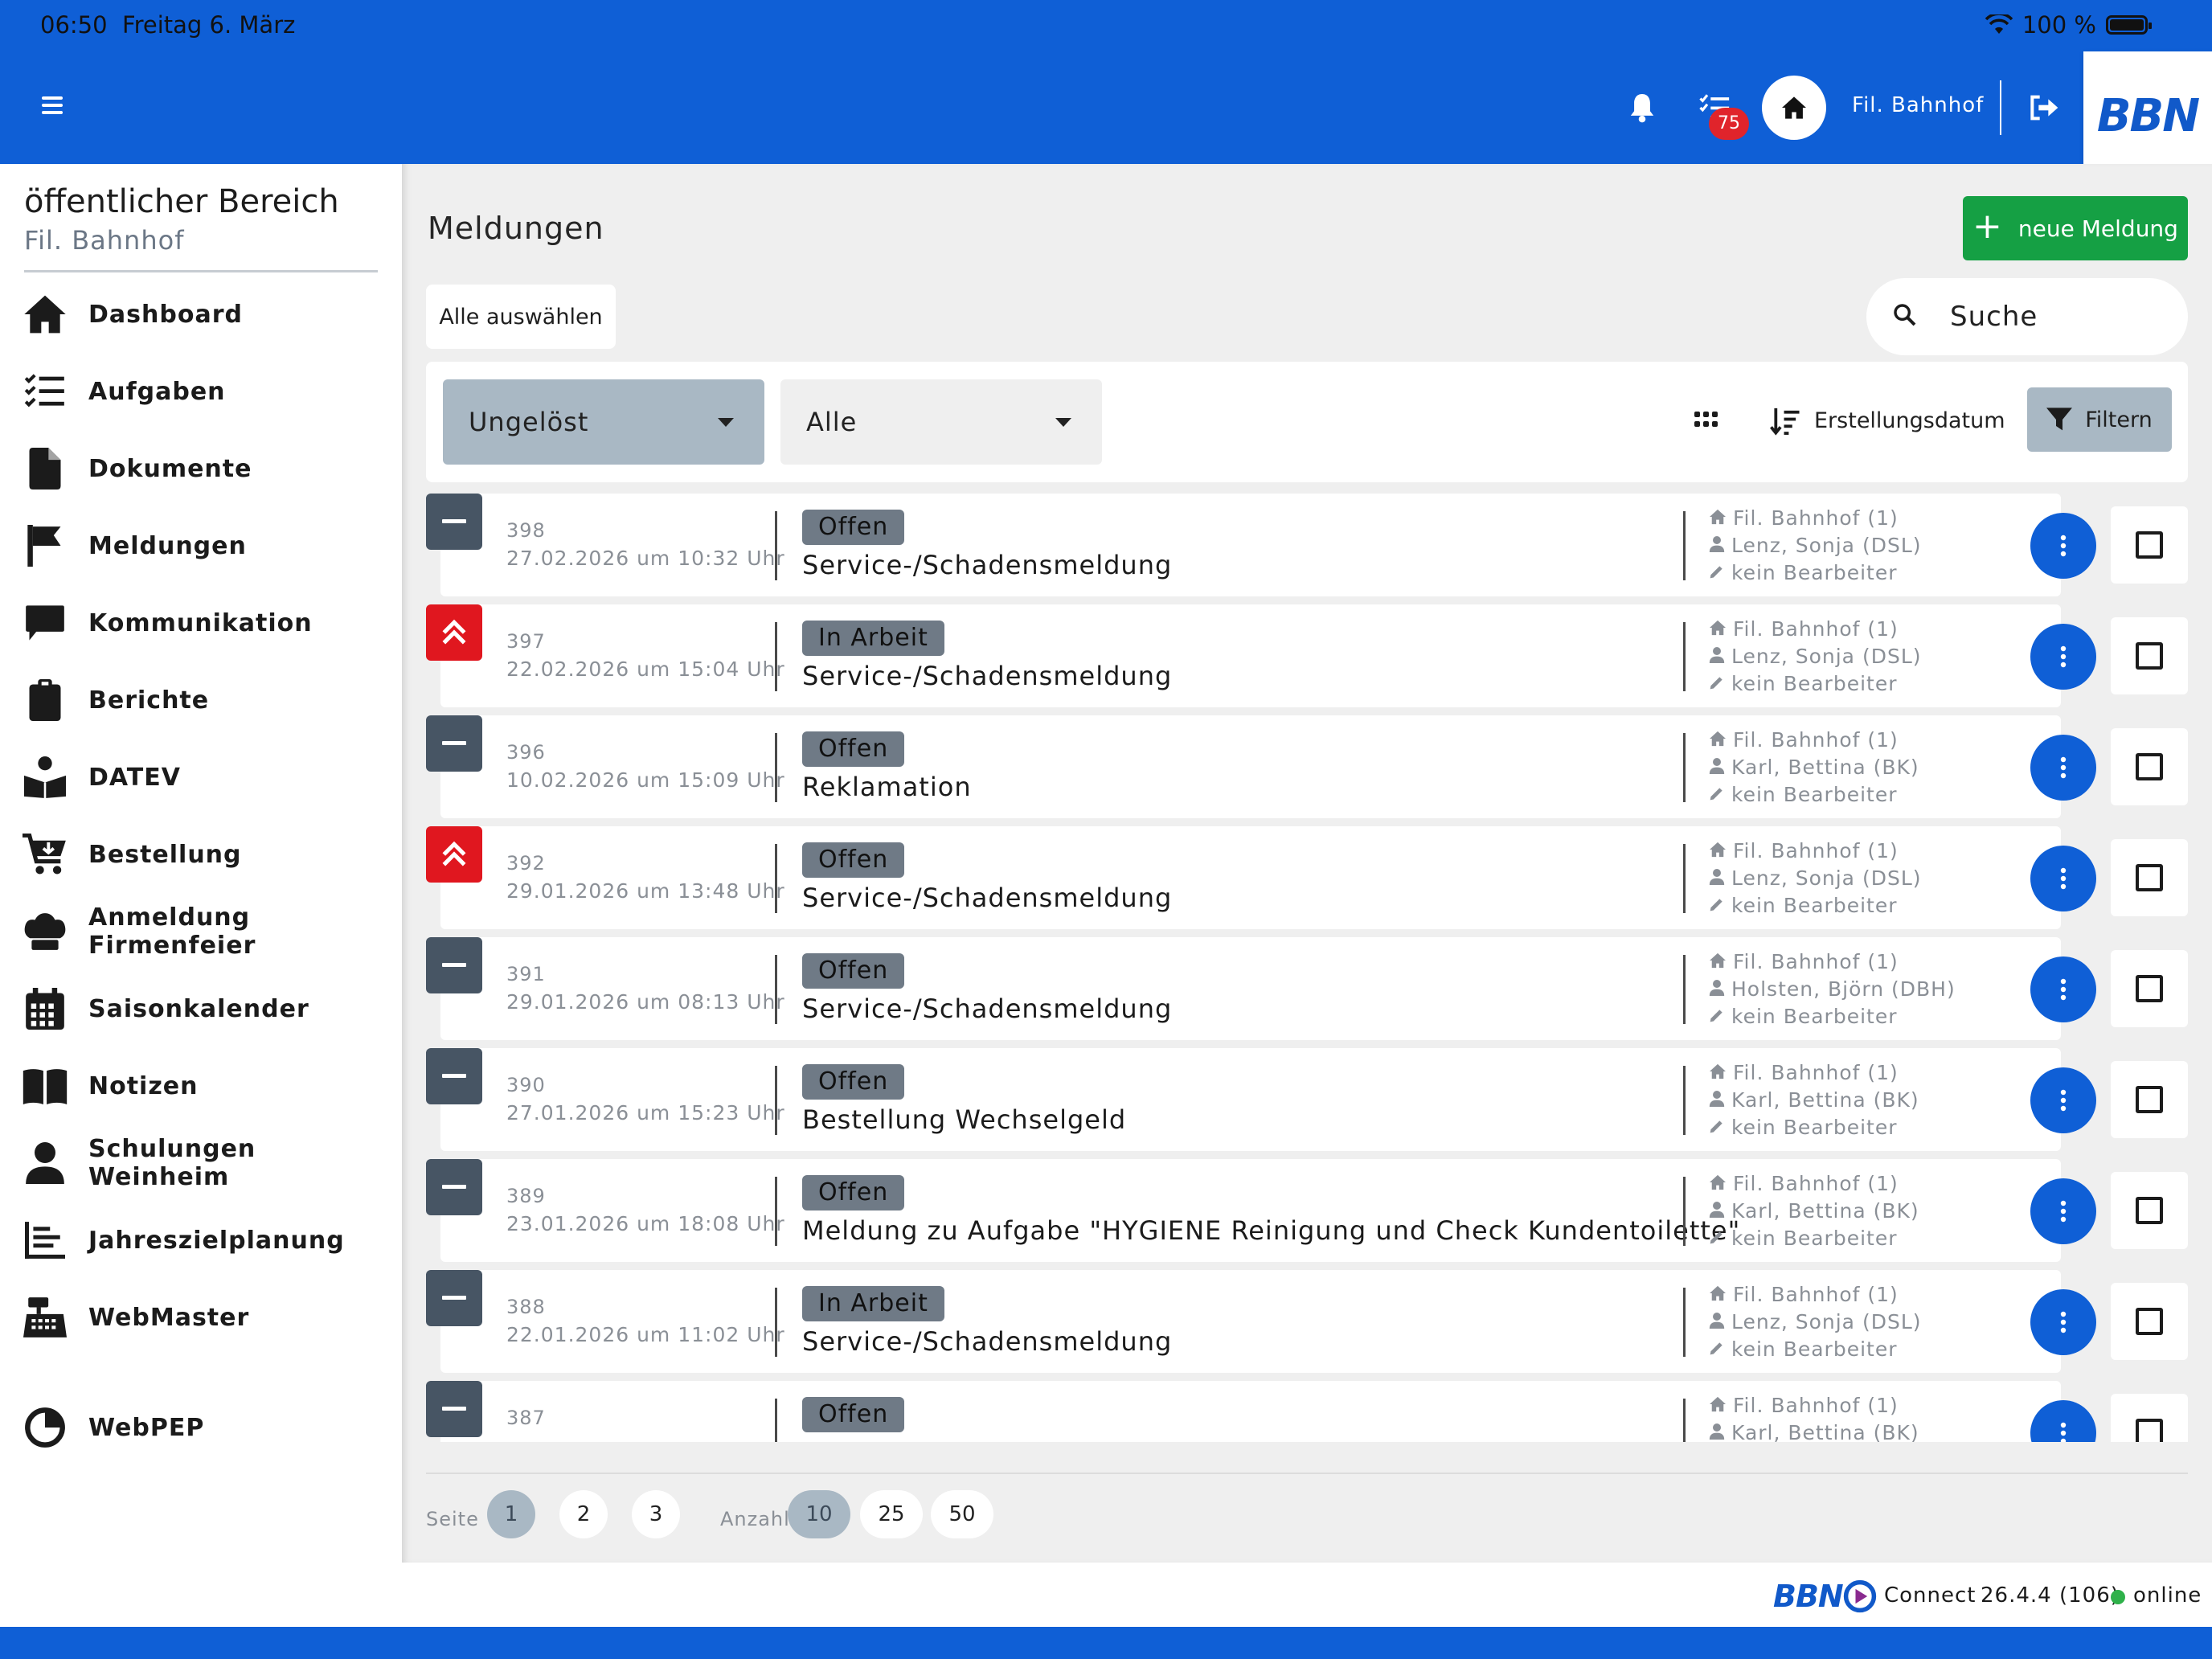 The width and height of the screenshot is (2212, 1659). What do you see at coordinates (201, 1163) in the screenshot?
I see `sidebar-item-schulungen-weinheim: Schulungen Weinheim` at bounding box center [201, 1163].